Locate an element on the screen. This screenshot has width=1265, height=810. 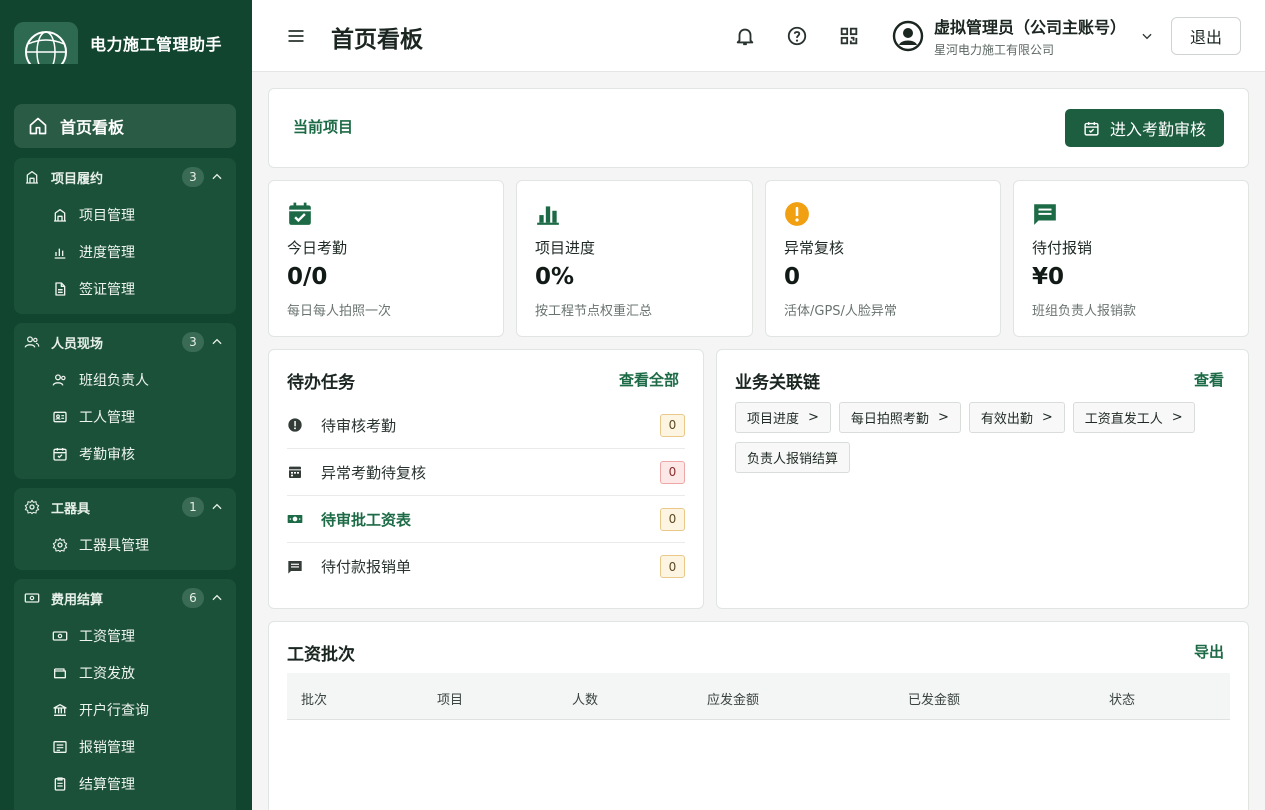
stat-value: 0 is located at coordinates (792, 277).